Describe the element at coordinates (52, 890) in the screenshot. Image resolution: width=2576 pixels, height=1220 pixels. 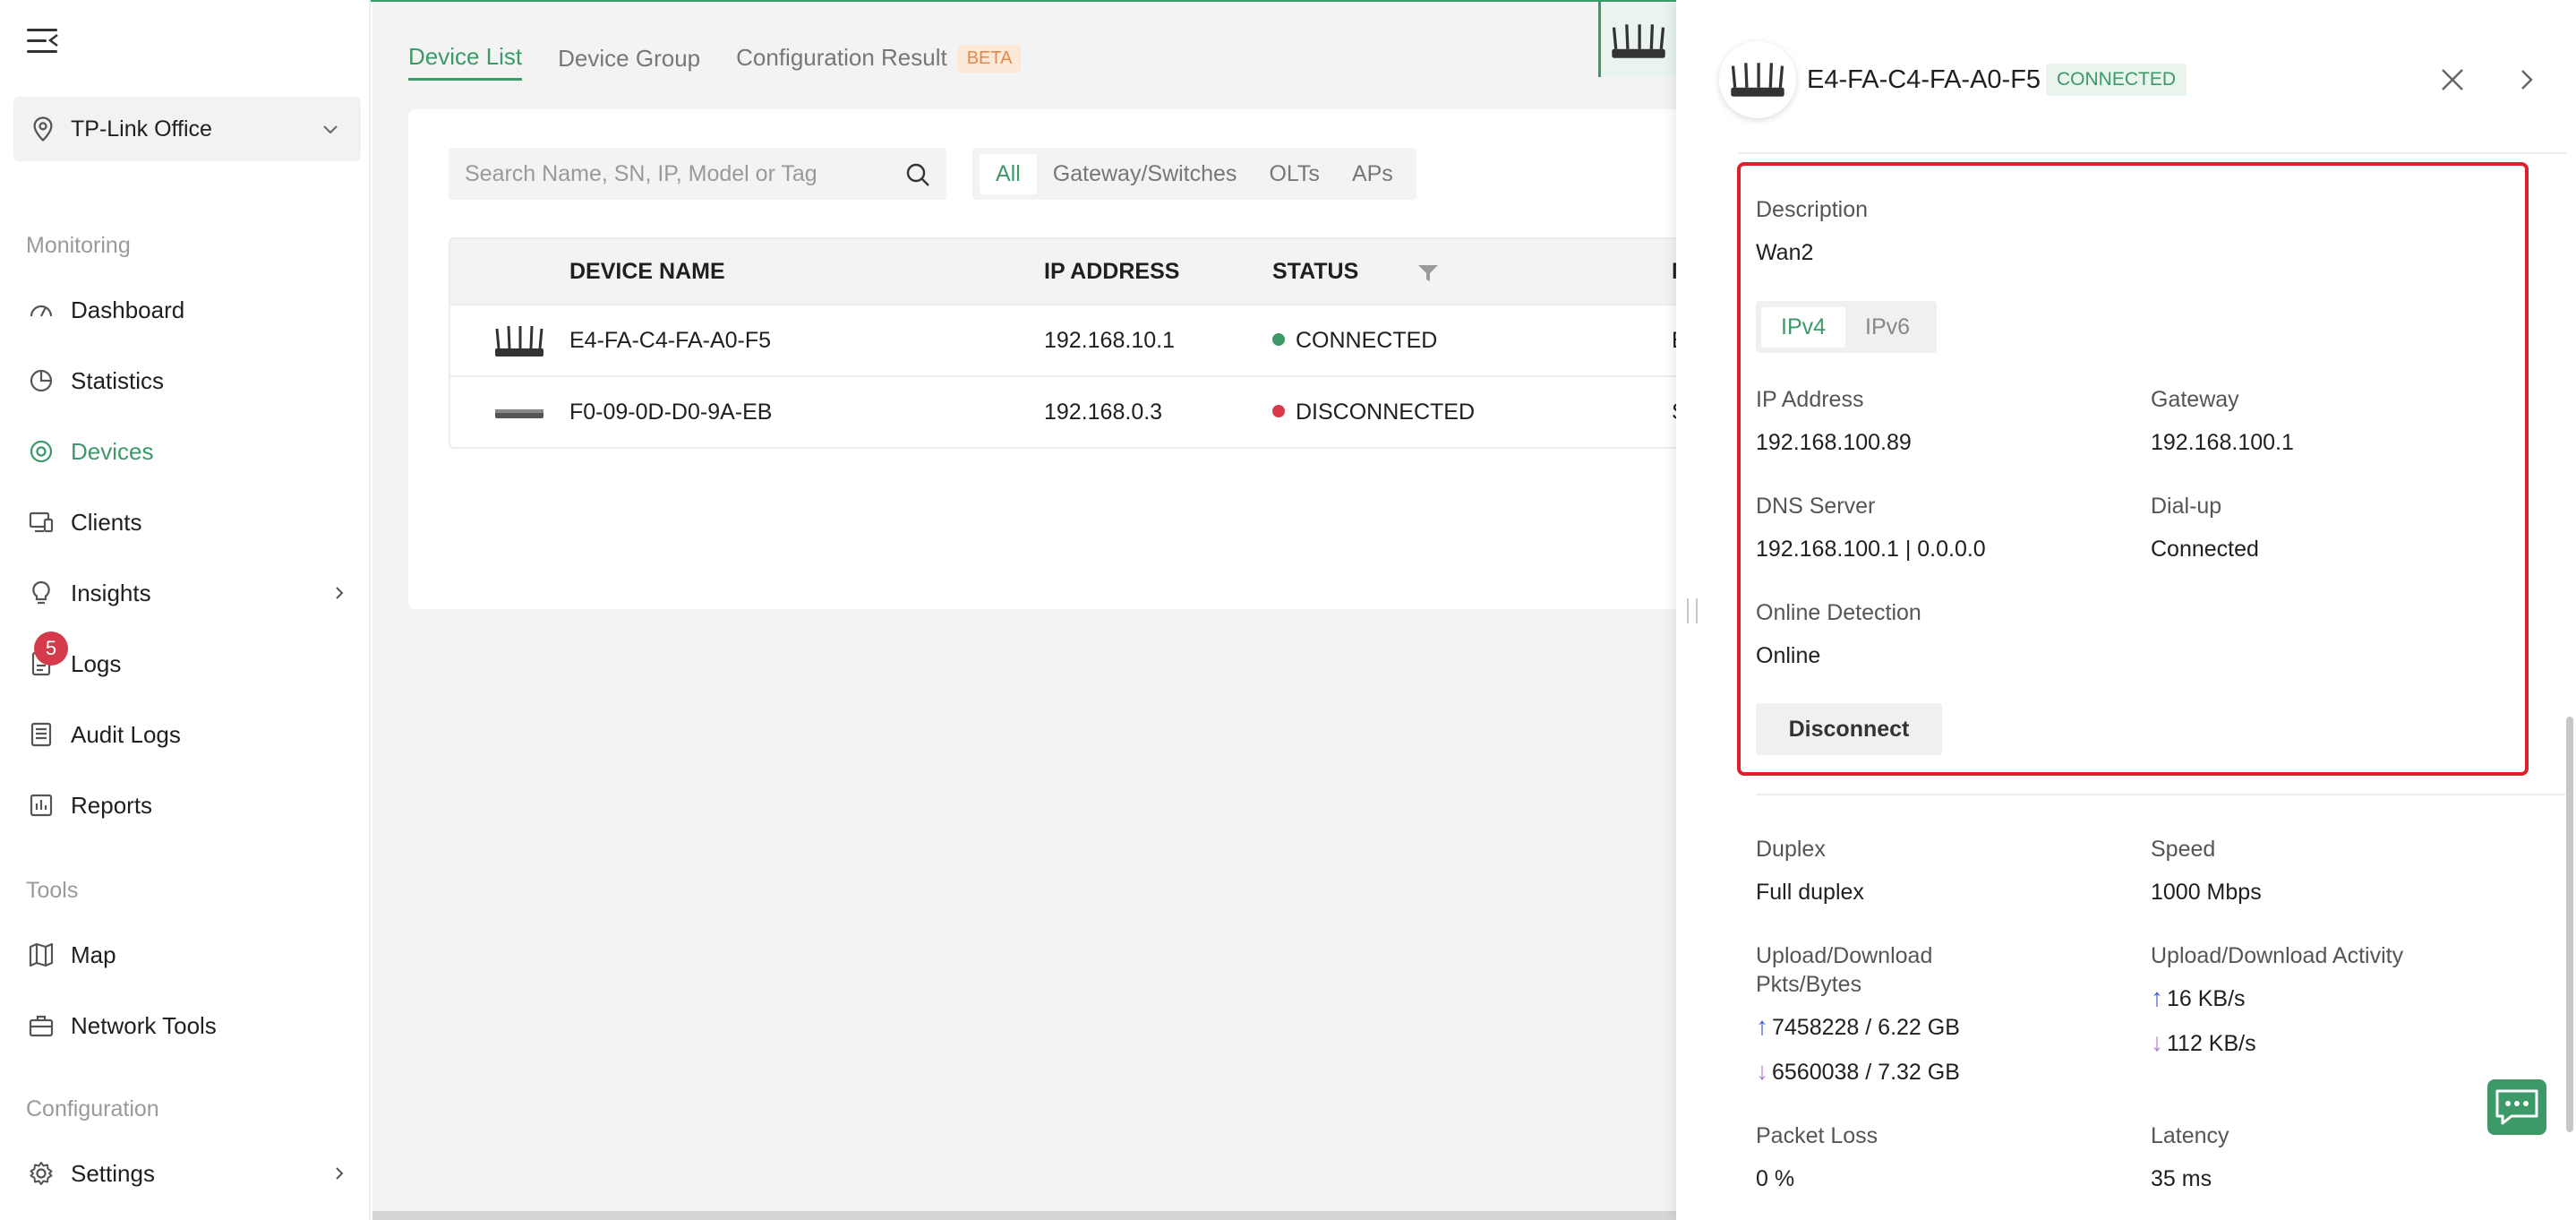
I see `section-title-tools: Tools` at that location.